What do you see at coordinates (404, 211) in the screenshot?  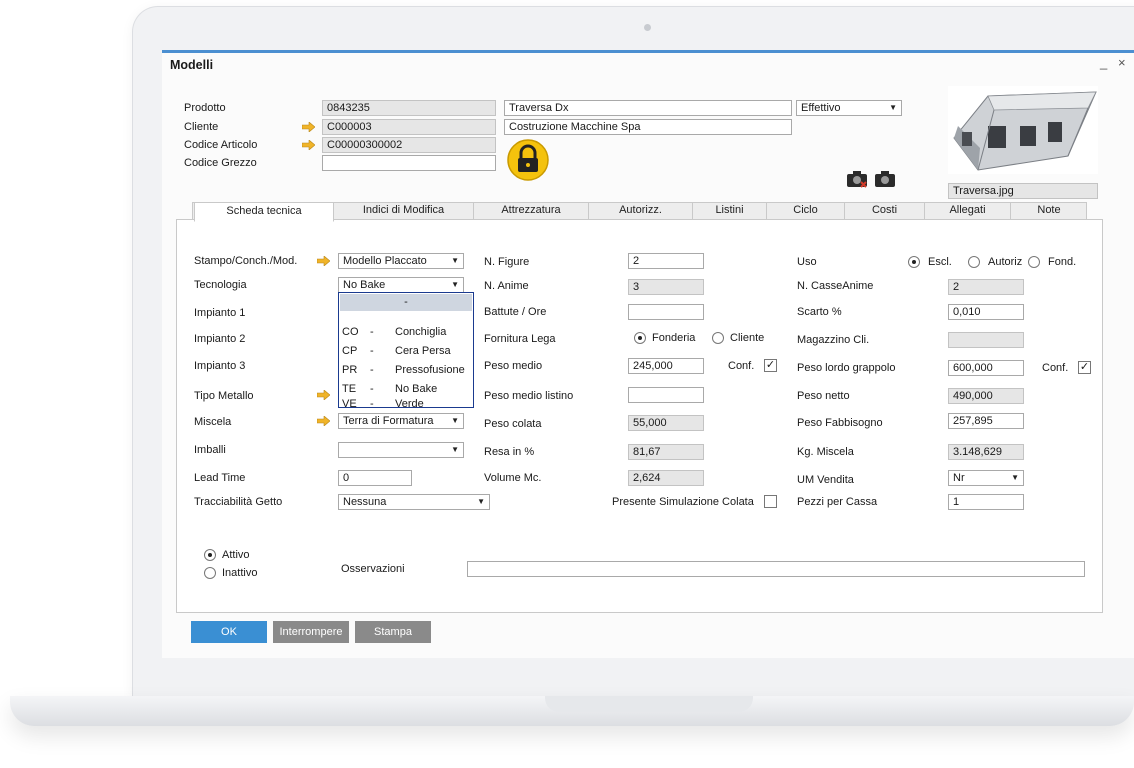 I see `tab-indici-di-modifica: Indici di Modifica` at bounding box center [404, 211].